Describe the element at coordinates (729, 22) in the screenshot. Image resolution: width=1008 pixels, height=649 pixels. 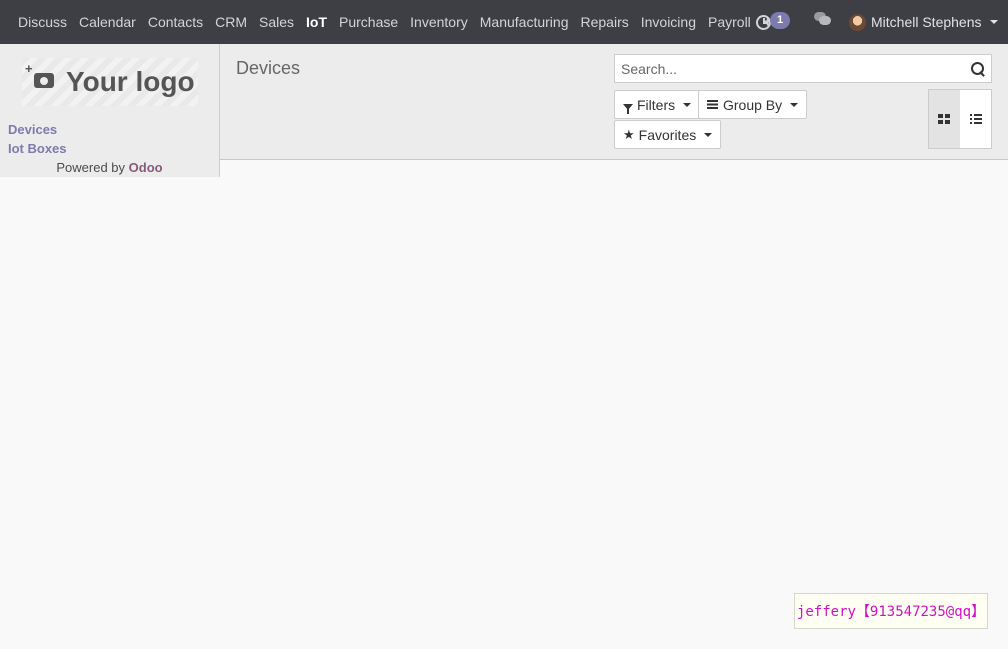
I see `app-payroll: Payroll` at that location.